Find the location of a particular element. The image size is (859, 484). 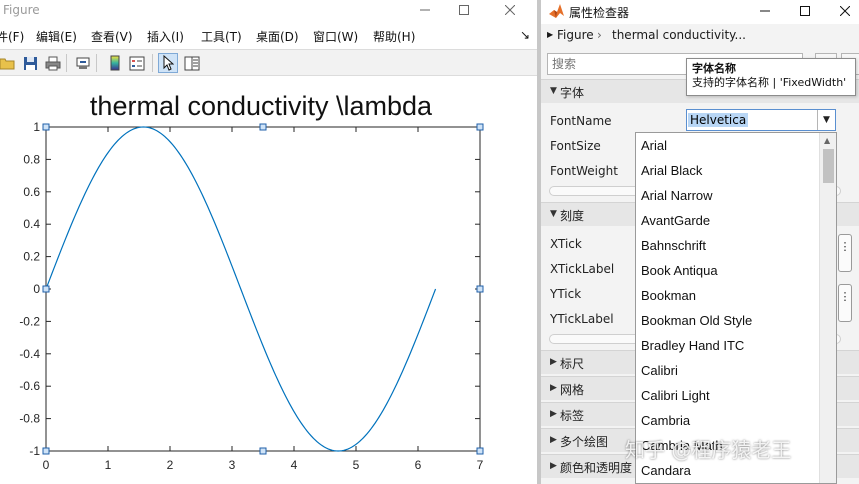

x-tick-label: 2 is located at coordinates (170, 465).